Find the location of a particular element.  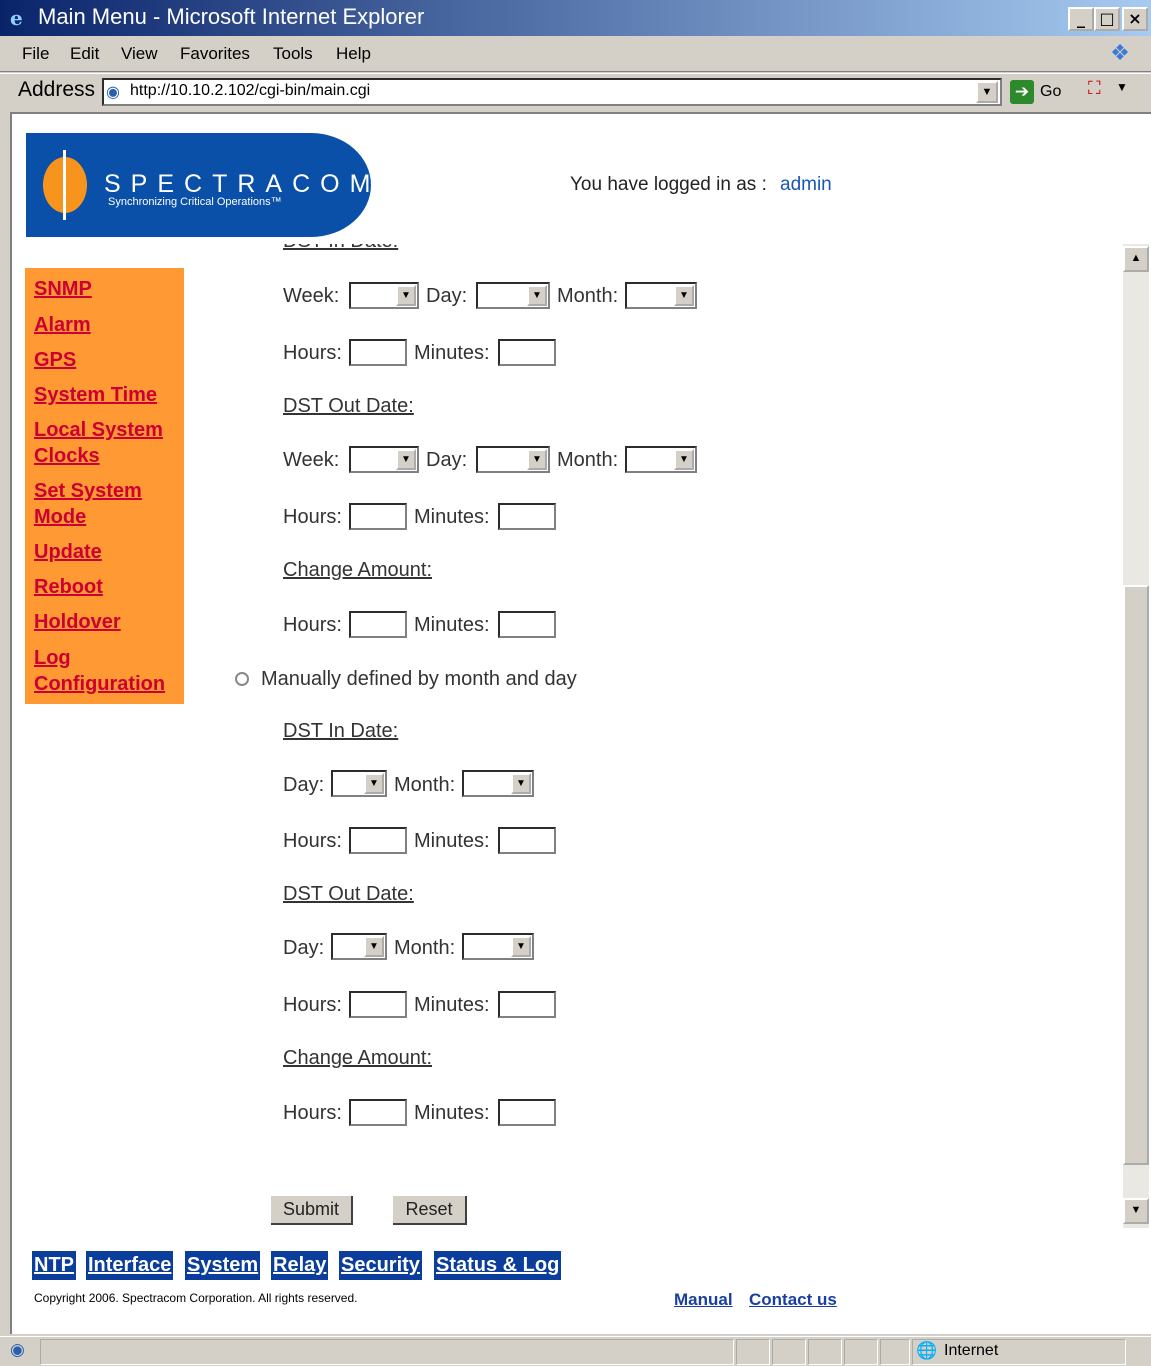

tab-system: System is located at coordinates (223, 1265).